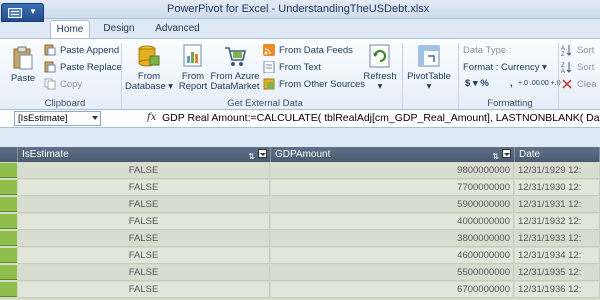 The image size is (600, 300). Describe the element at coordinates (505, 68) in the screenshot. I see `format-dropdown: Format : Currency ▾` at that location.